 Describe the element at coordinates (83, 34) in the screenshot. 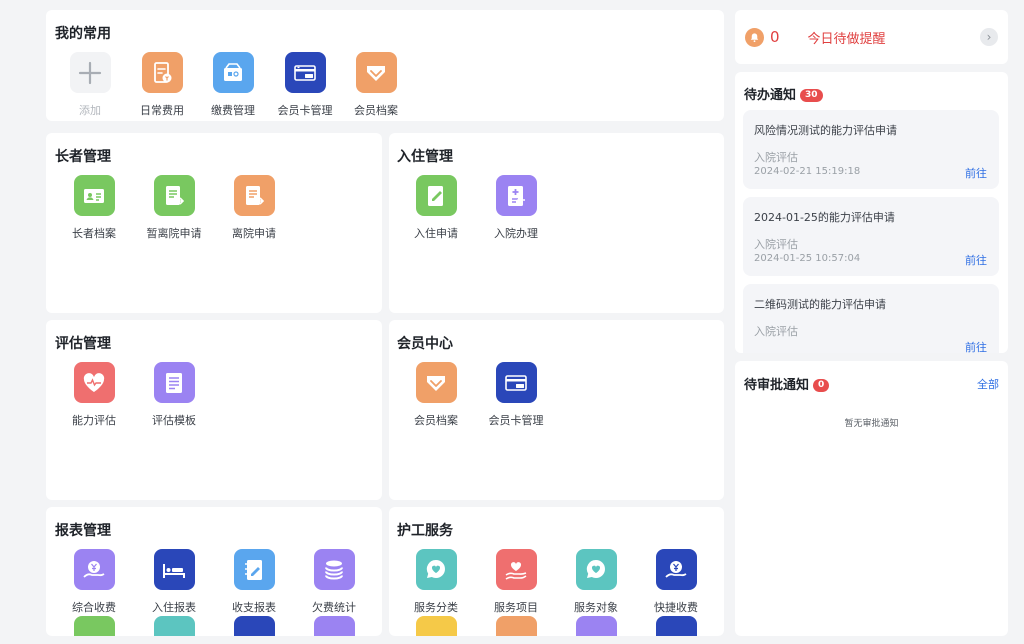

I see `favorites-title: 我的常用` at that location.